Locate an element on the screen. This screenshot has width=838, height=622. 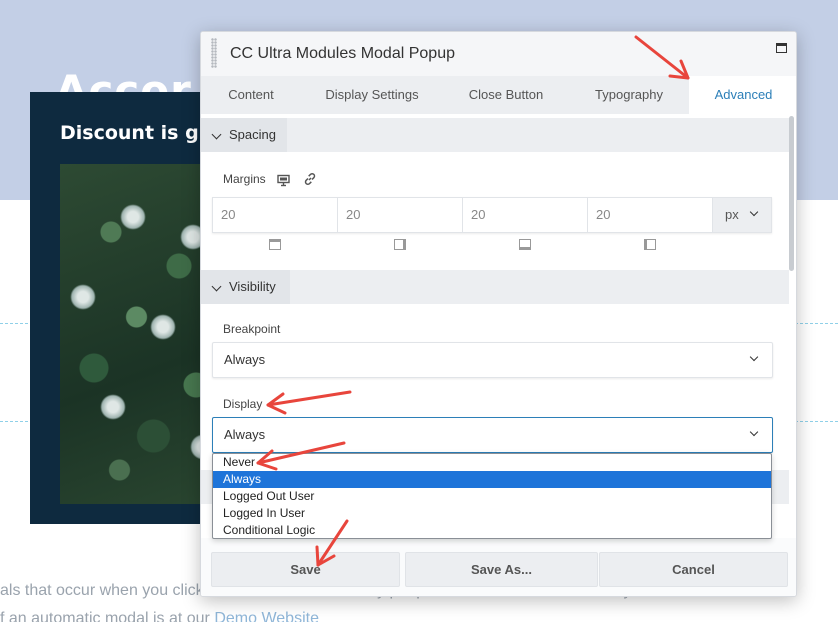
spacing-section-header: Spacing is located at coordinates (495, 135).